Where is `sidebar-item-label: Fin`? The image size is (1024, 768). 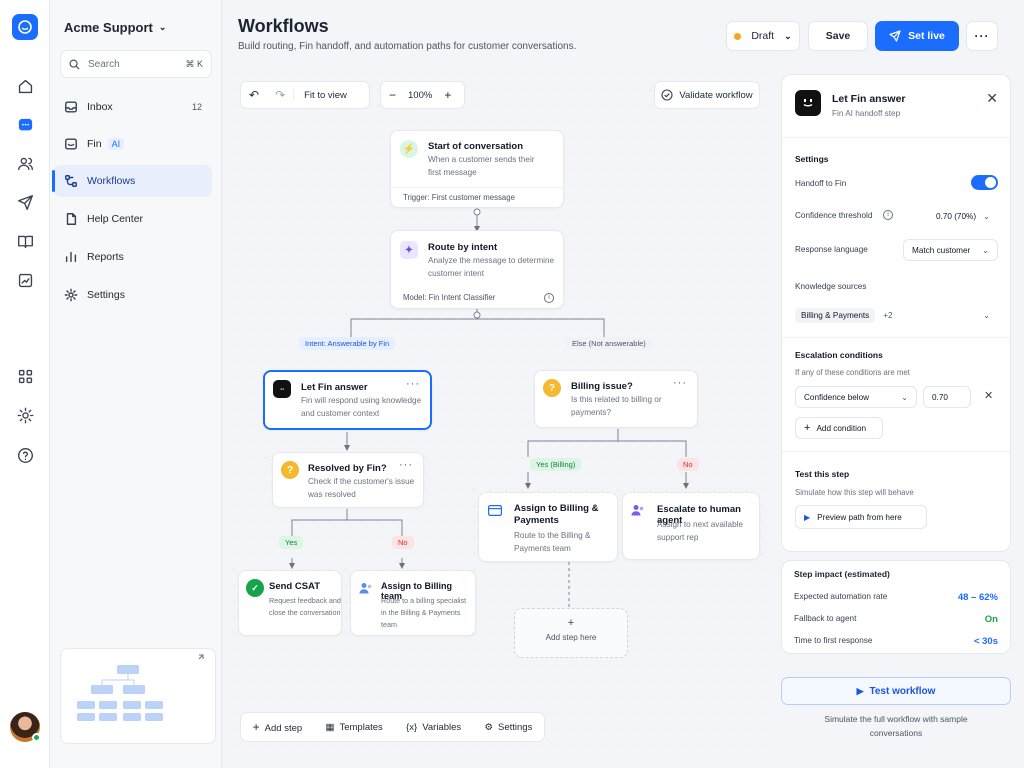
sidebar-item-label: Fin is located at coordinates (94, 144).